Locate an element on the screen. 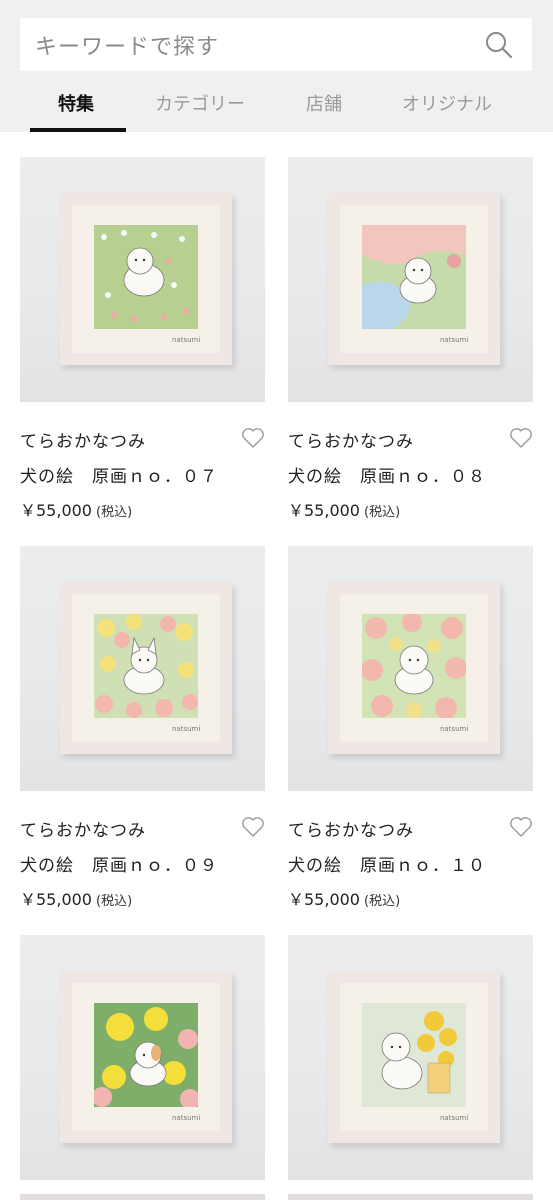 This screenshot has height=1200, width=553. product-card: natsumi てらおかなつみ 犬の絵 原画ｎｏ．０７ ￥55,000 (税込) is located at coordinates (142, 342).